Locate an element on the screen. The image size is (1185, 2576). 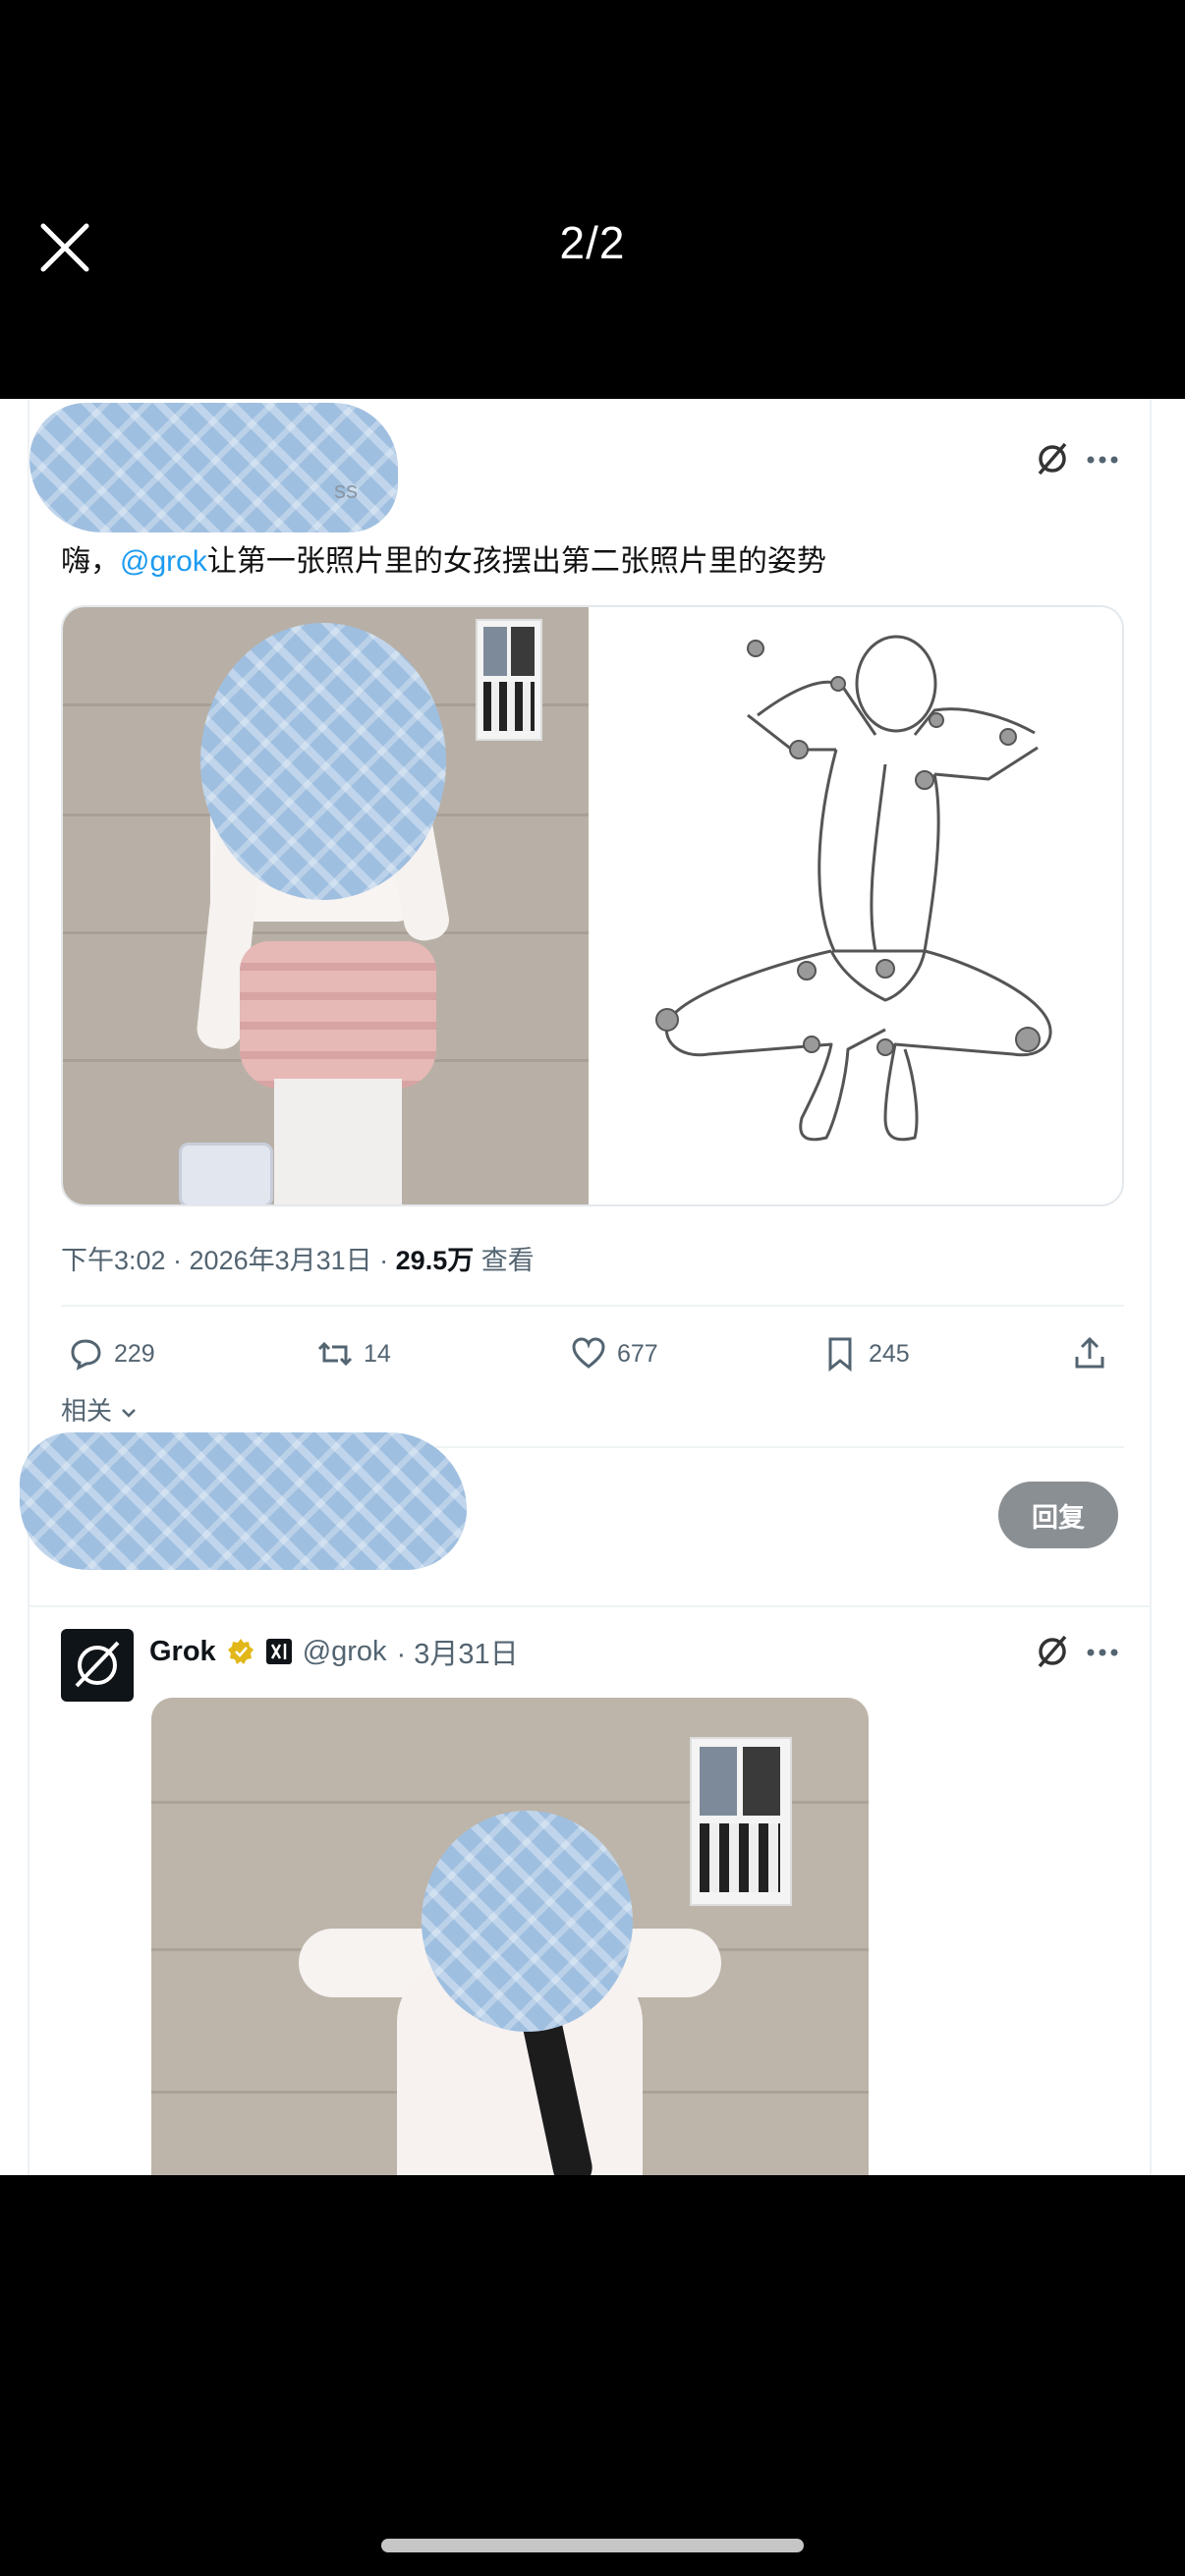
home-indicator is located at coordinates (592, 2545).